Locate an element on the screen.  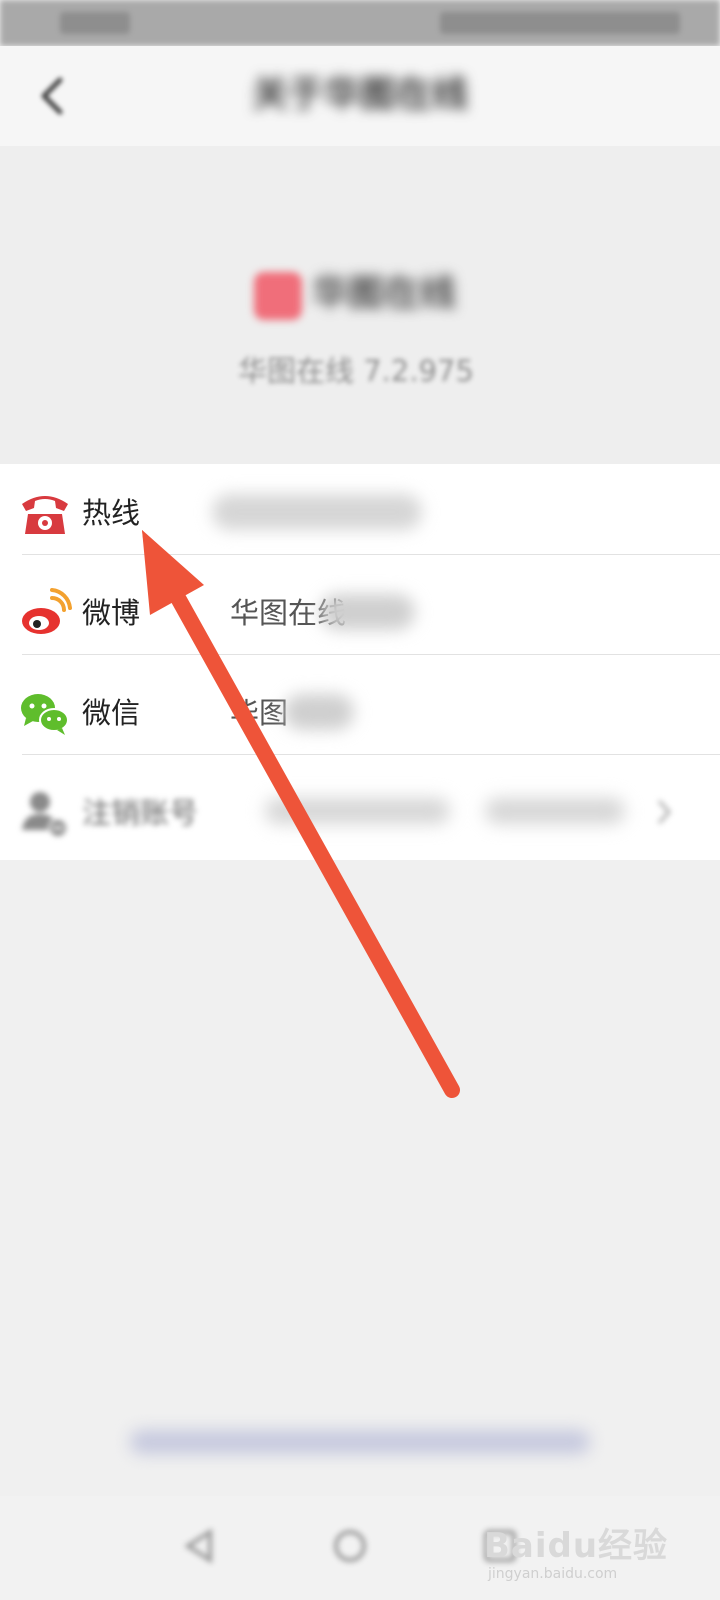
wechat-value: 华图 is located at coordinates (259, 713).